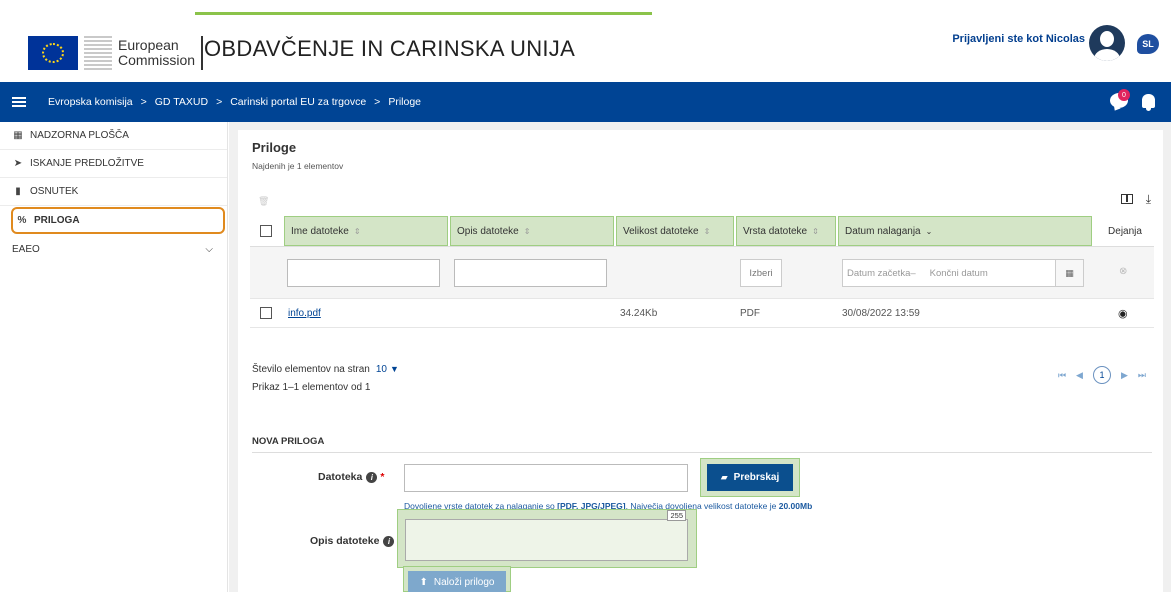 The image size is (1171, 592). I want to click on sidebar-item-attachment: % PRILOGA, so click(118, 220).